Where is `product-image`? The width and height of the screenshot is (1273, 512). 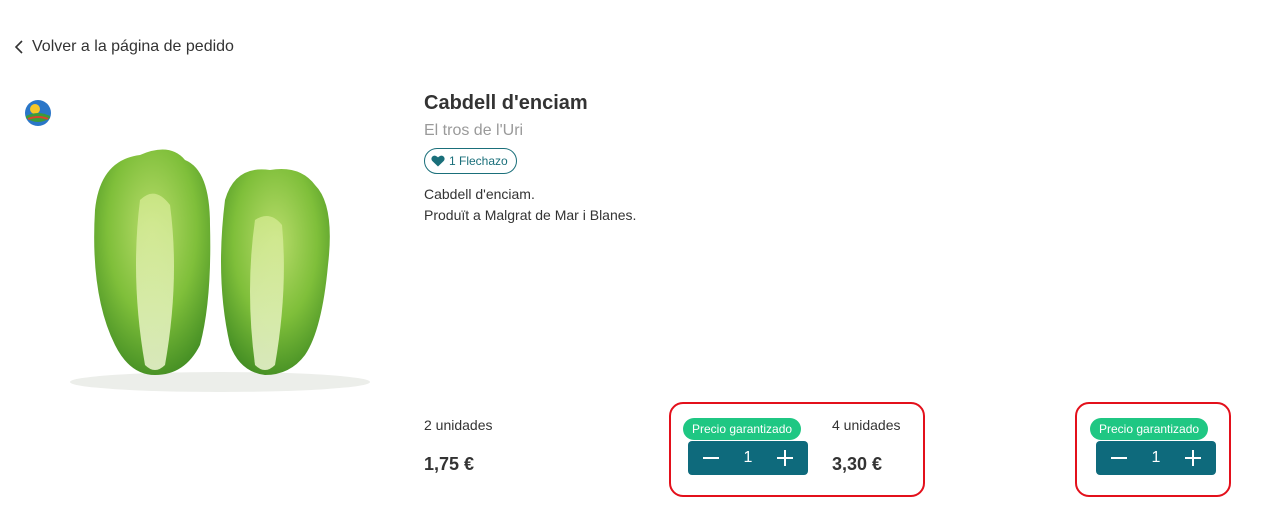
product-image is located at coordinates (220, 270).